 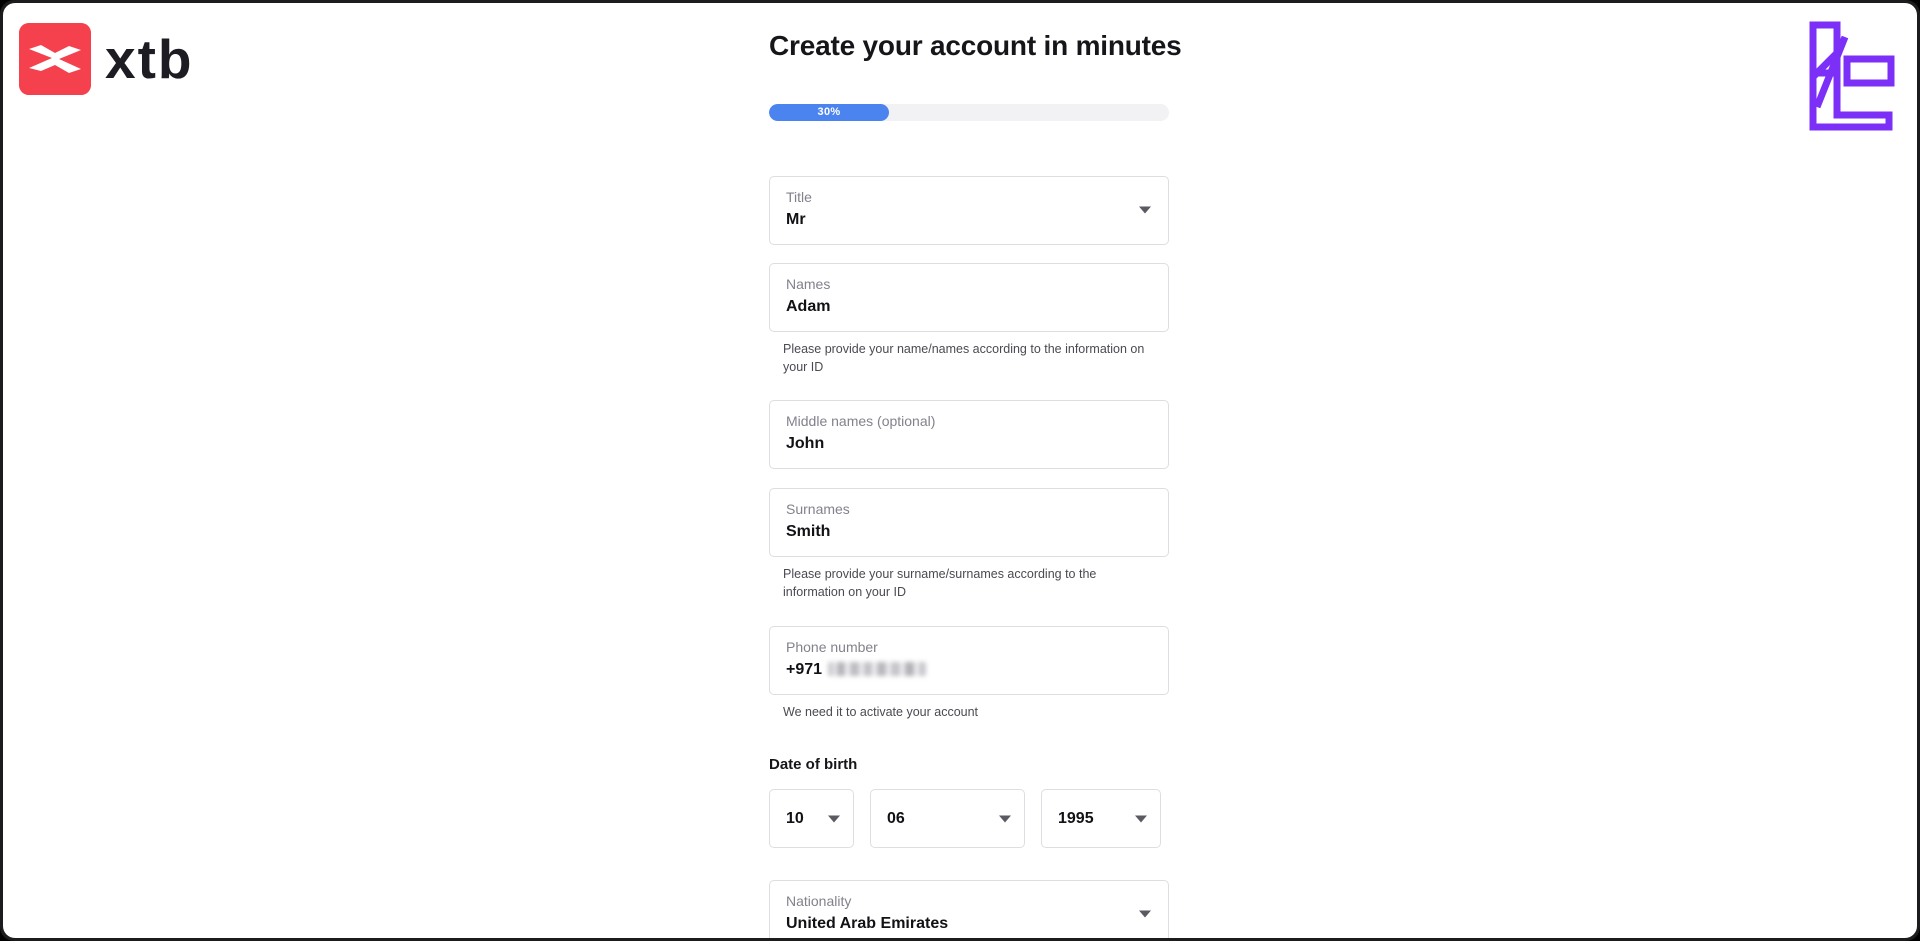 What do you see at coordinates (796, 219) in the screenshot?
I see `title-value: Mr` at bounding box center [796, 219].